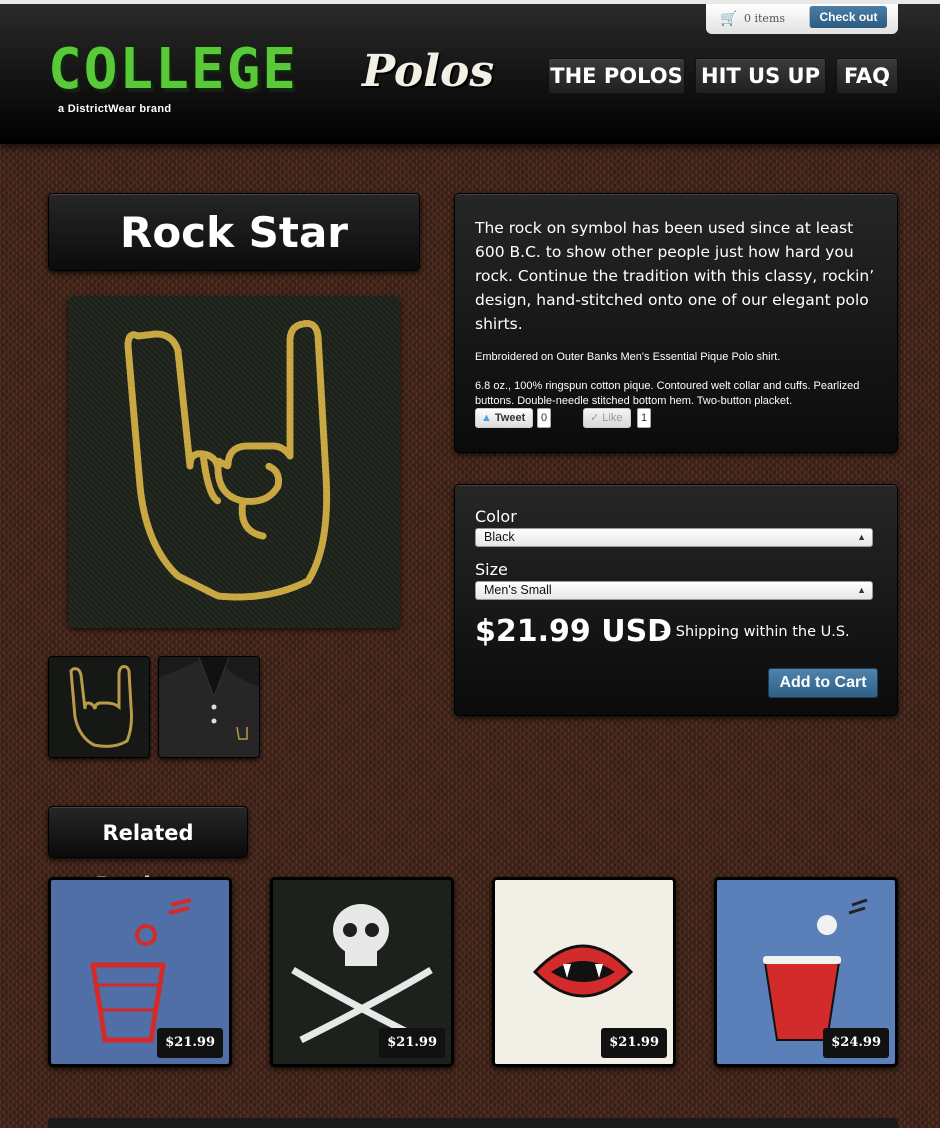 Image resolution: width=940 pixels, height=1128 pixels. What do you see at coordinates (823, 683) in the screenshot?
I see `add-to-cart-button: Add to Cart` at bounding box center [823, 683].